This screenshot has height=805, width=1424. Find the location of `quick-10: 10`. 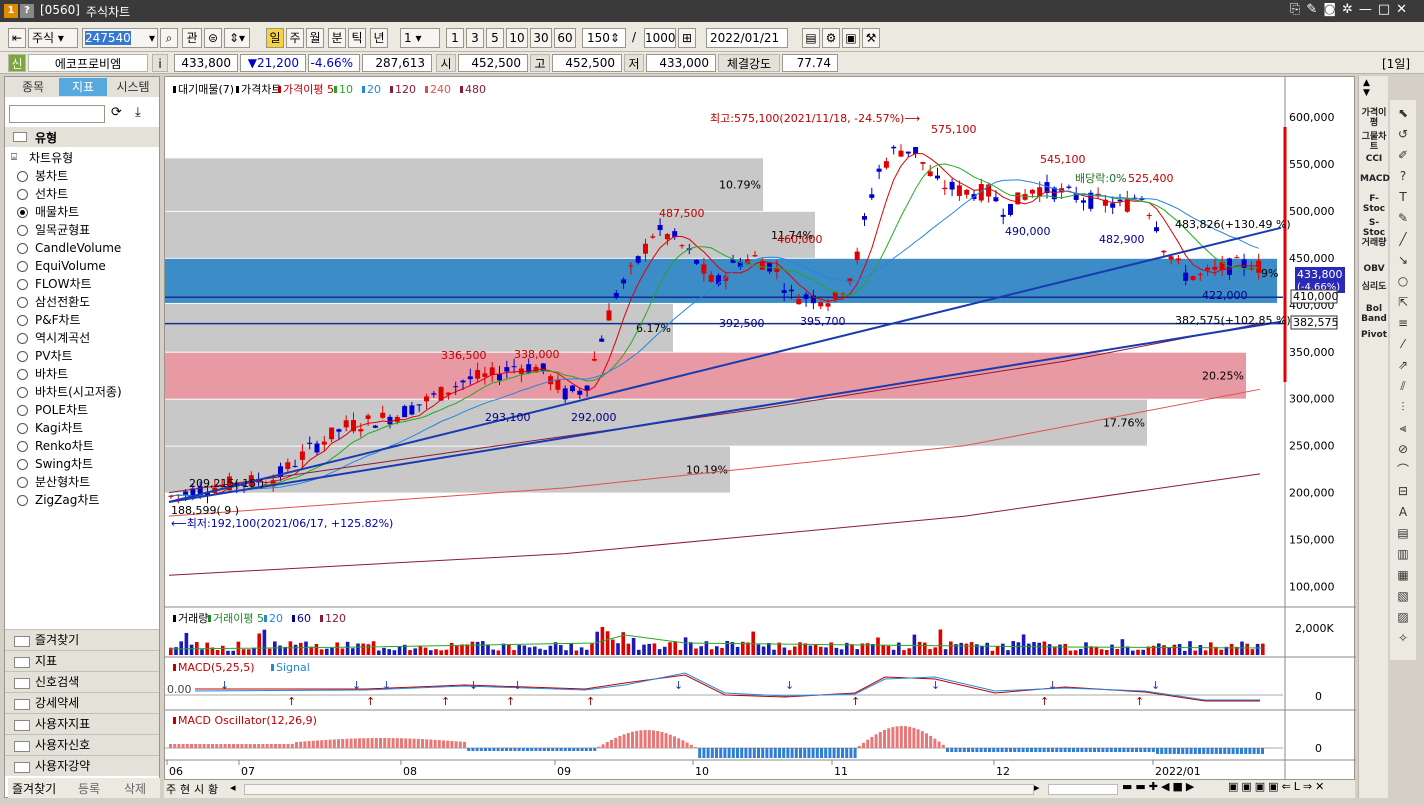

quick-10: 10 is located at coordinates (517, 38).